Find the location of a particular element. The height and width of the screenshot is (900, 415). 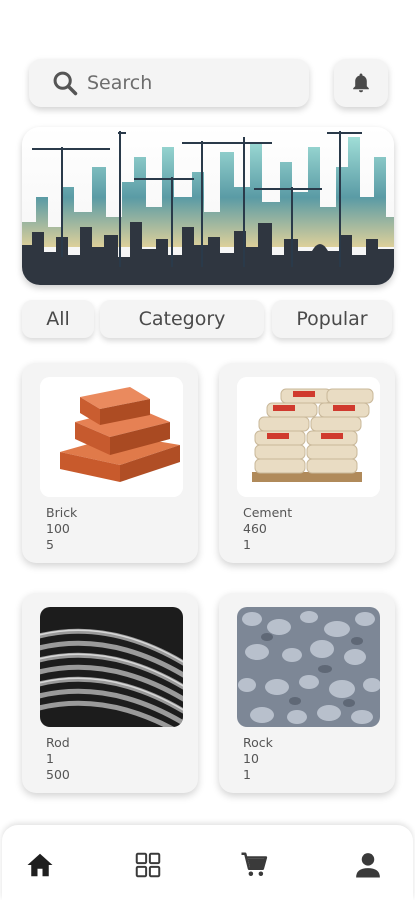

user-icon is located at coordinates (368, 865).